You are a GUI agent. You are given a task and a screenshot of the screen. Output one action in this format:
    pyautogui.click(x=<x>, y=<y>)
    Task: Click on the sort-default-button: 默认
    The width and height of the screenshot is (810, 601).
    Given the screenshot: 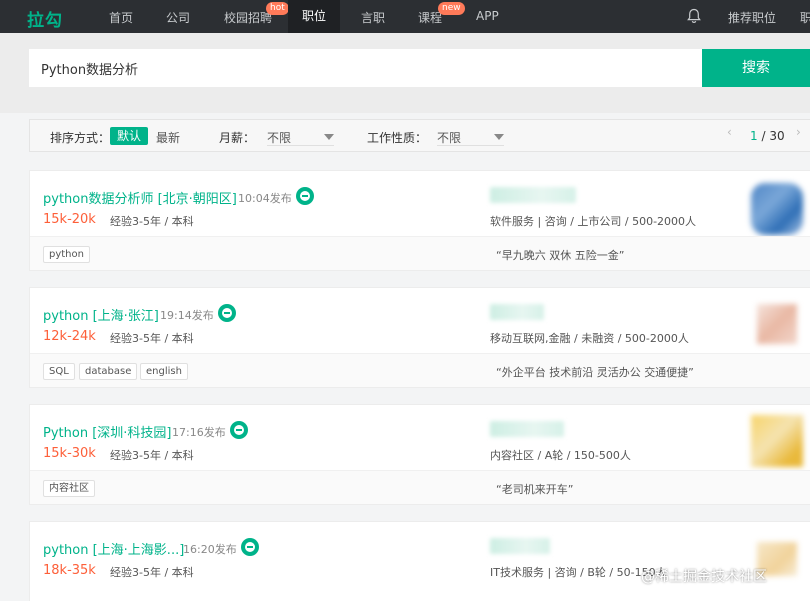 What is the action you would take?
    pyautogui.click(x=129, y=136)
    